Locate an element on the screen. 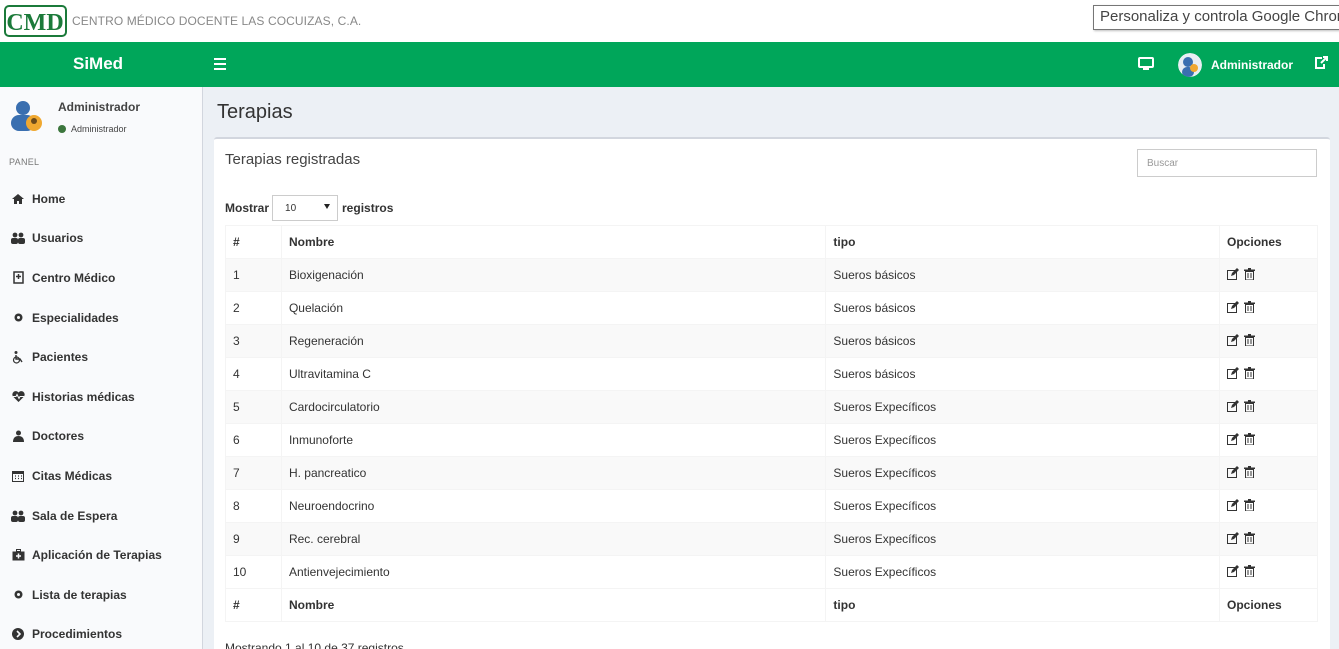  row-nombre: Antienvejecimiento is located at coordinates (553, 572).